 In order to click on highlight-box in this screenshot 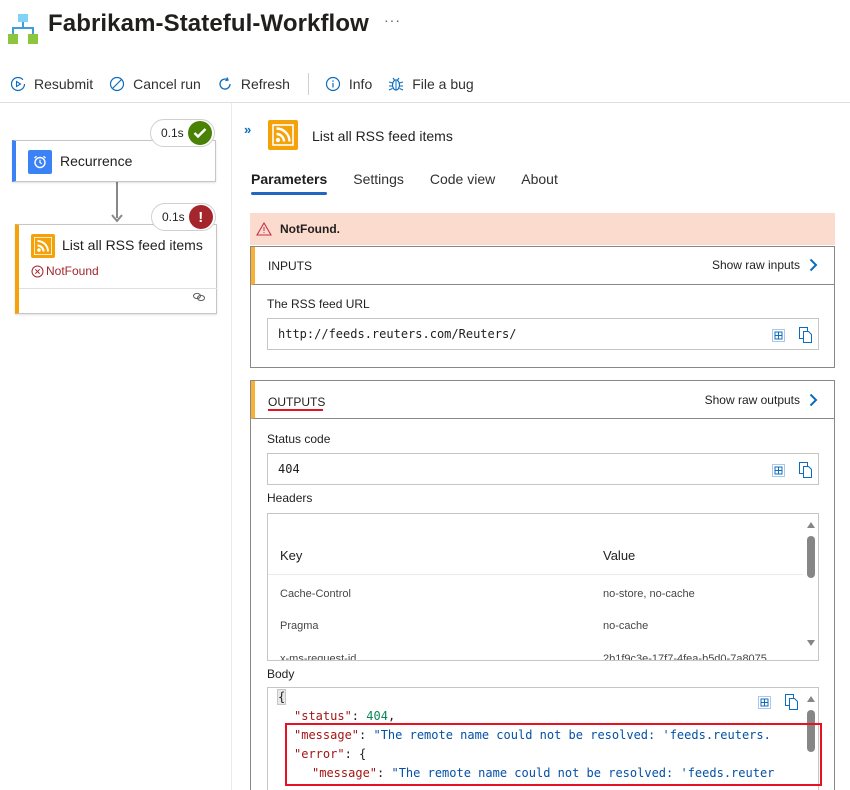, I will do `click(553, 754)`.